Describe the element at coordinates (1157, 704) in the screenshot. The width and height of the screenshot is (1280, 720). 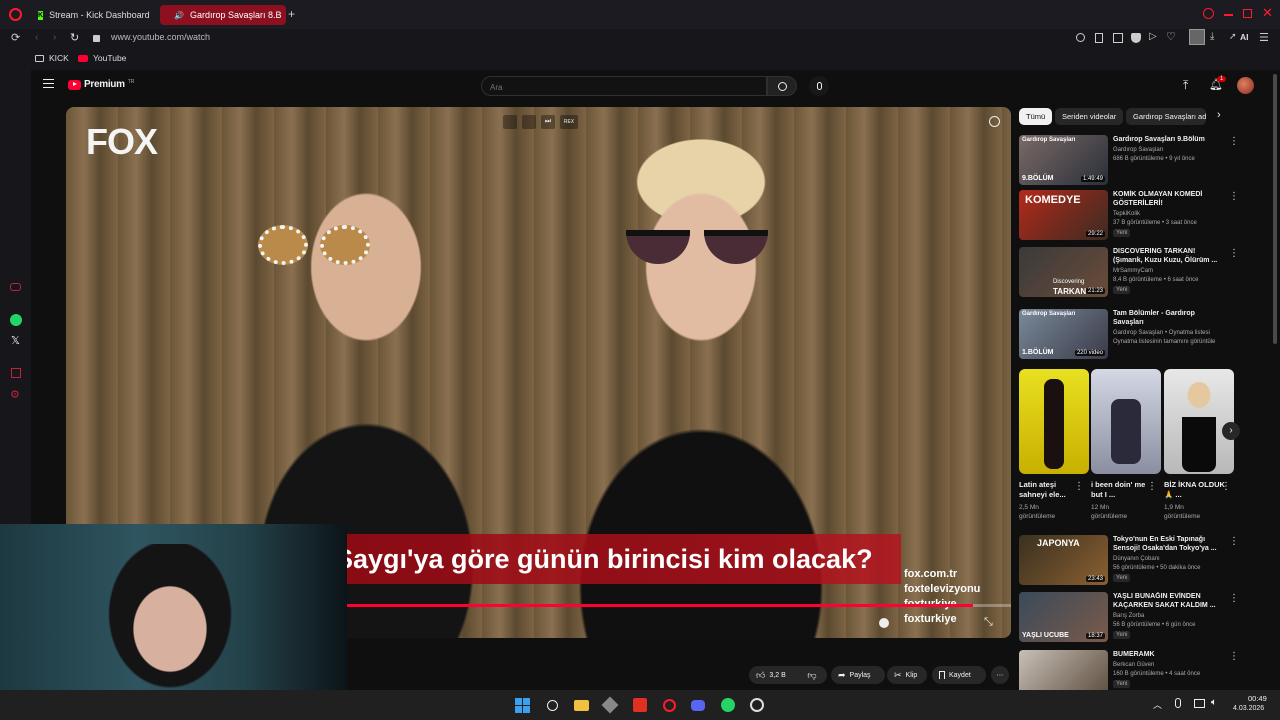
I see `tray-chevron-icon: ︿` at that location.